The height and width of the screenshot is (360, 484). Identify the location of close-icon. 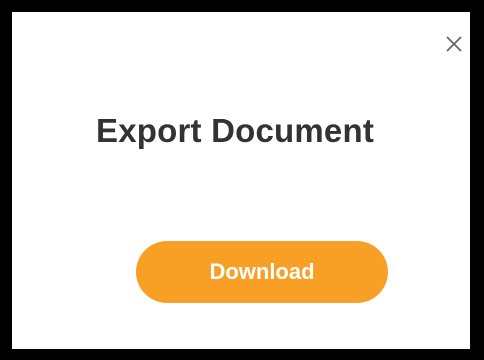
(454, 44).